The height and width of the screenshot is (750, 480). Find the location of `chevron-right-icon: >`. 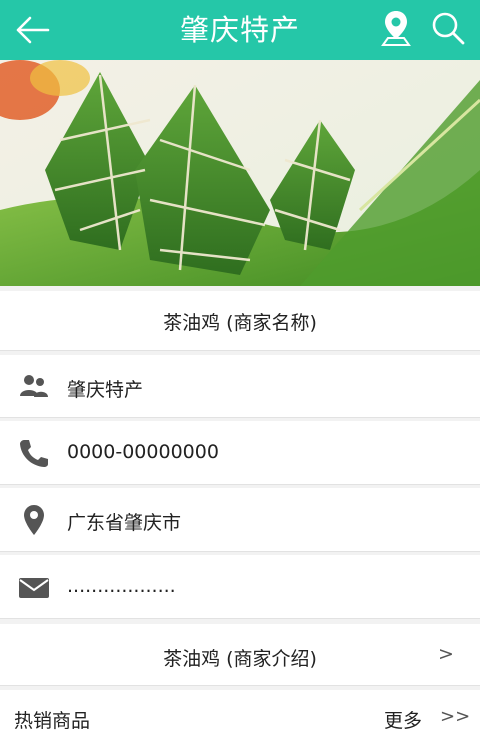

chevron-right-icon: > is located at coordinates (446, 654).